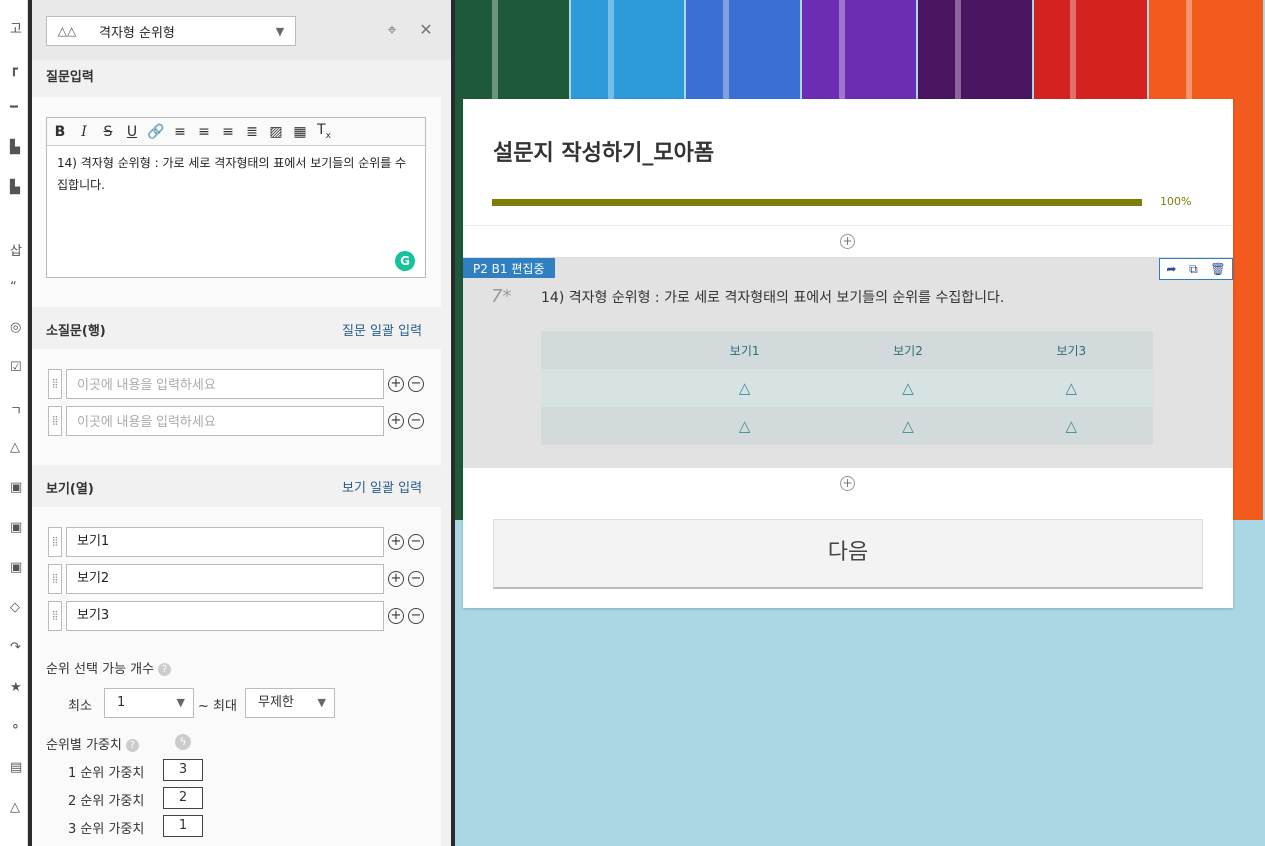  Describe the element at coordinates (16, 29) in the screenshot. I see `strip-glyph: 고` at that location.